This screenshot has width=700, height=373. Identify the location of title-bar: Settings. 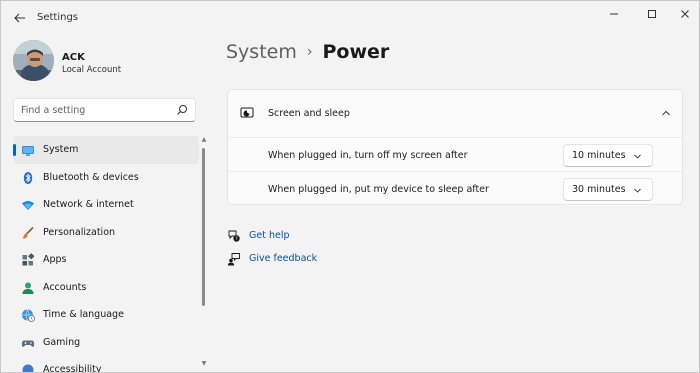
(350, 18).